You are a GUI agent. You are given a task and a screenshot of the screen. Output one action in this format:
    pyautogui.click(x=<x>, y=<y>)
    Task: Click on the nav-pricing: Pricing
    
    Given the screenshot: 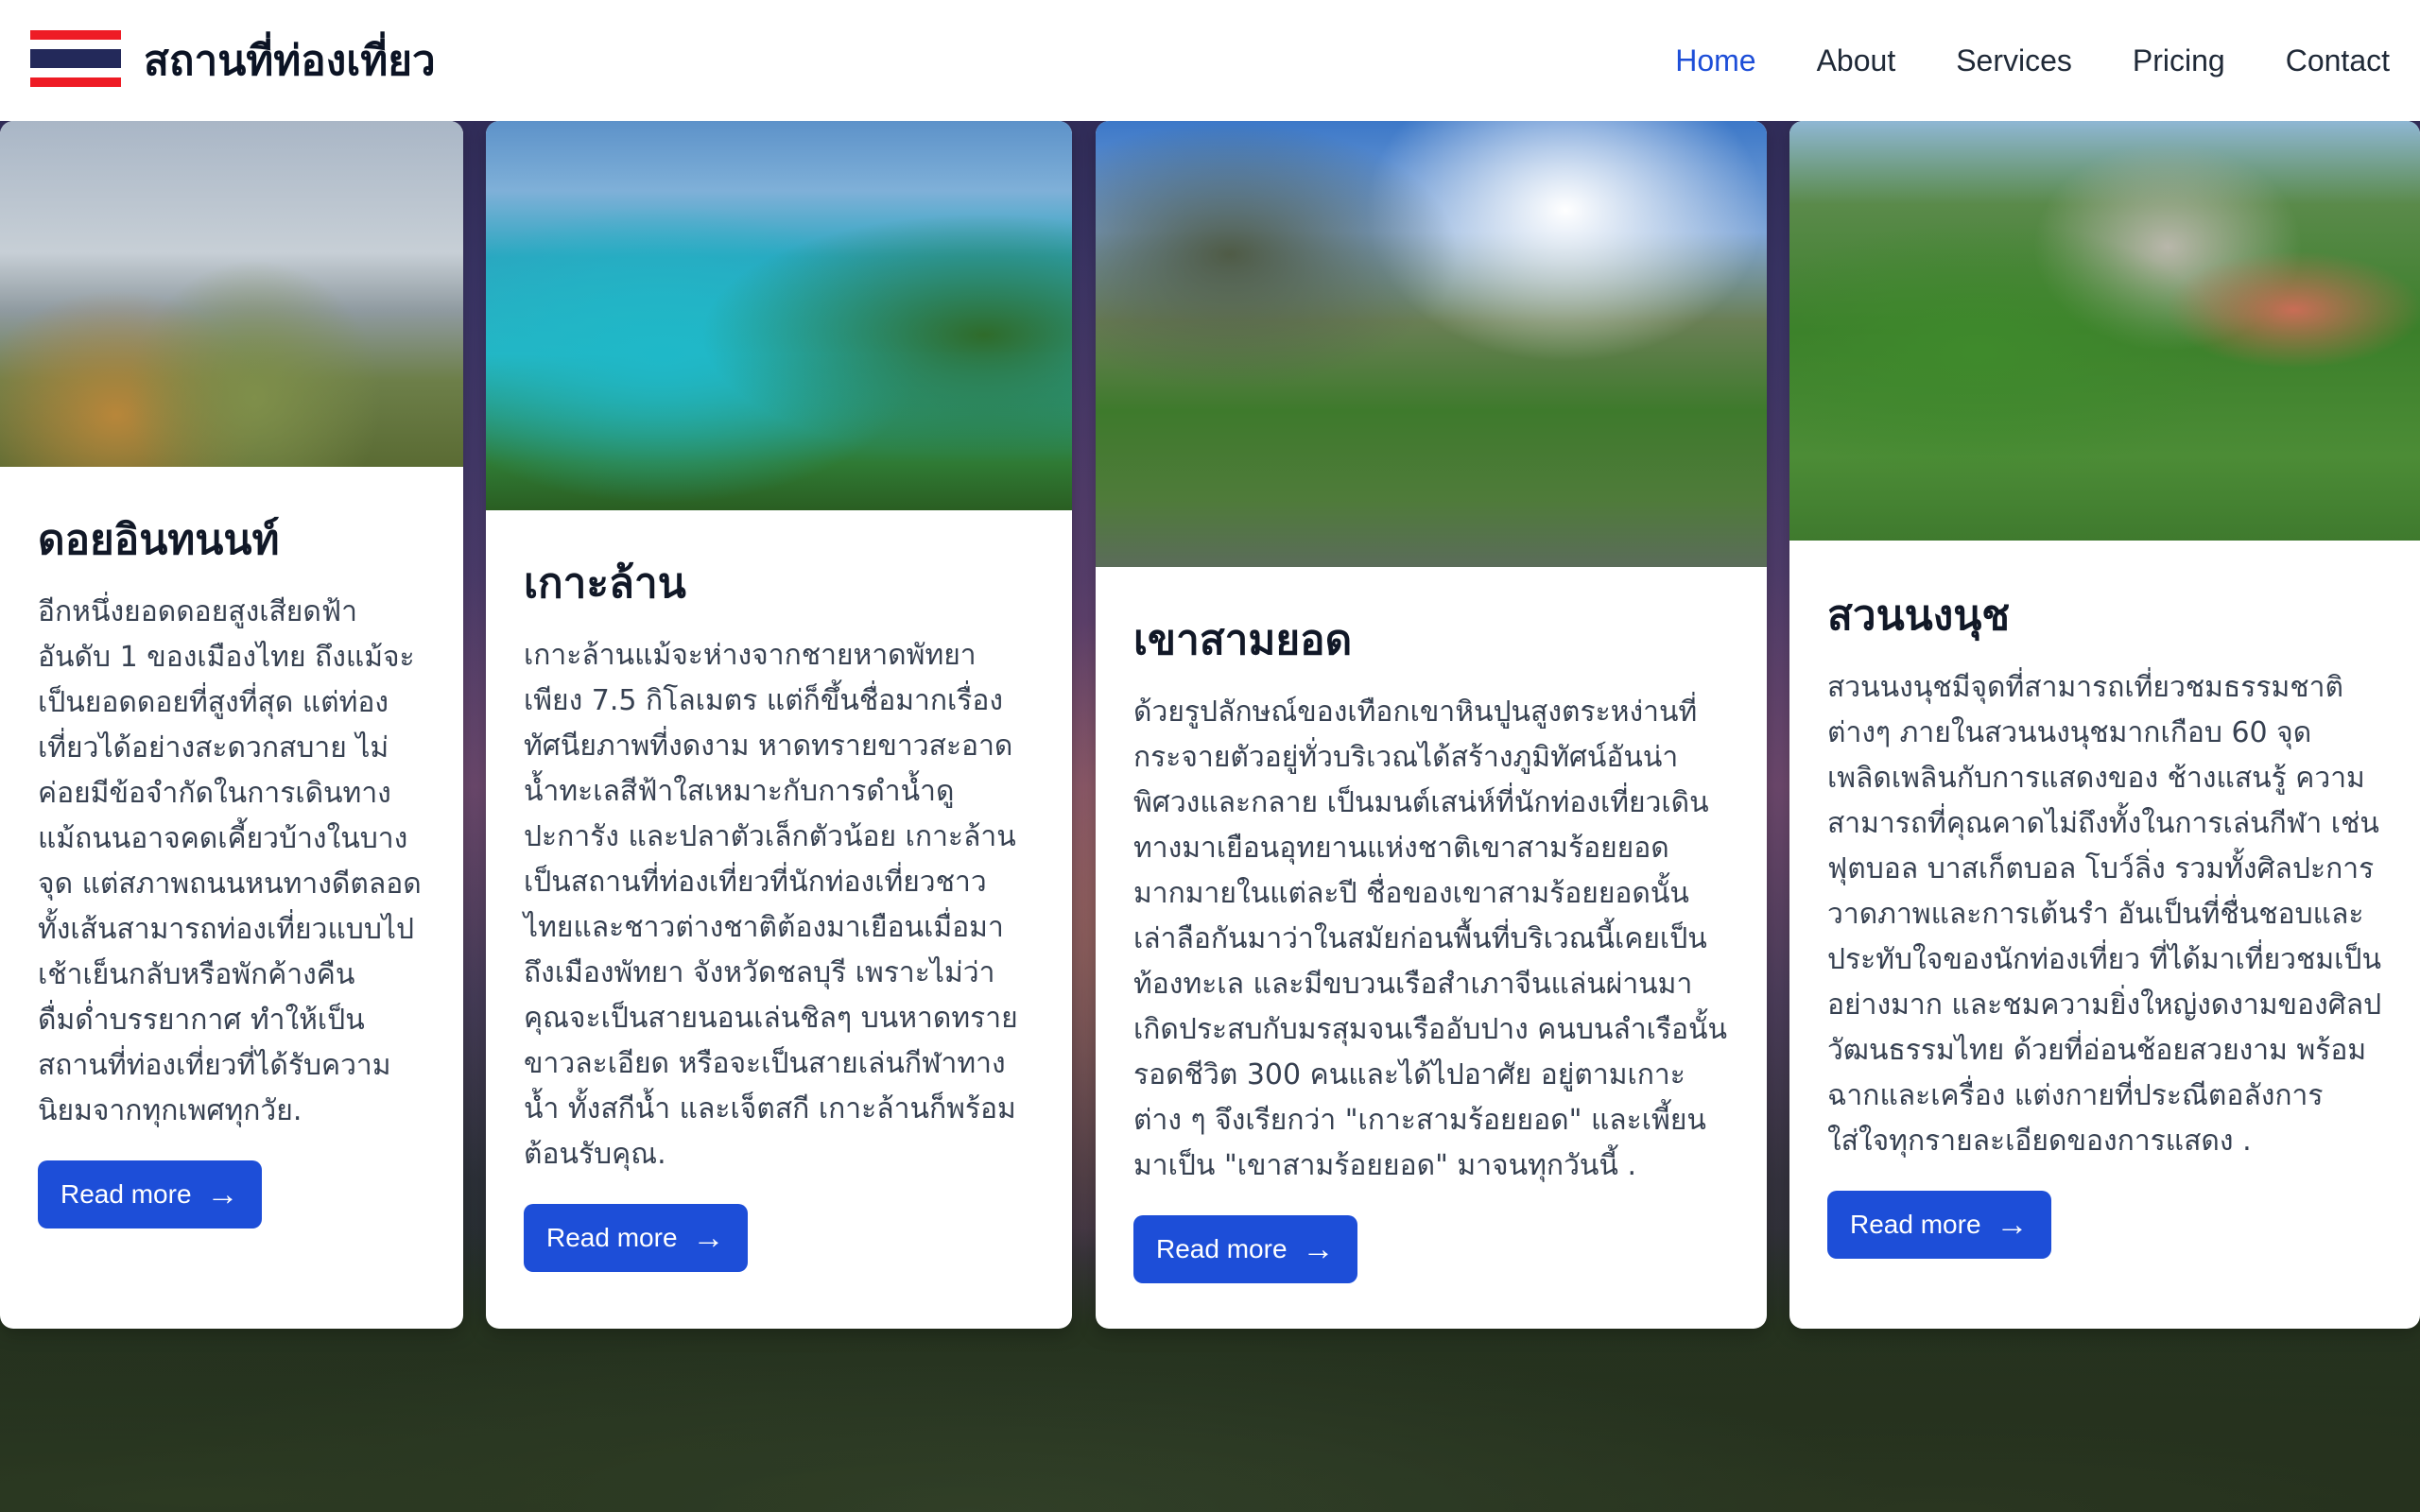 What is the action you would take?
    pyautogui.click(x=2179, y=60)
    